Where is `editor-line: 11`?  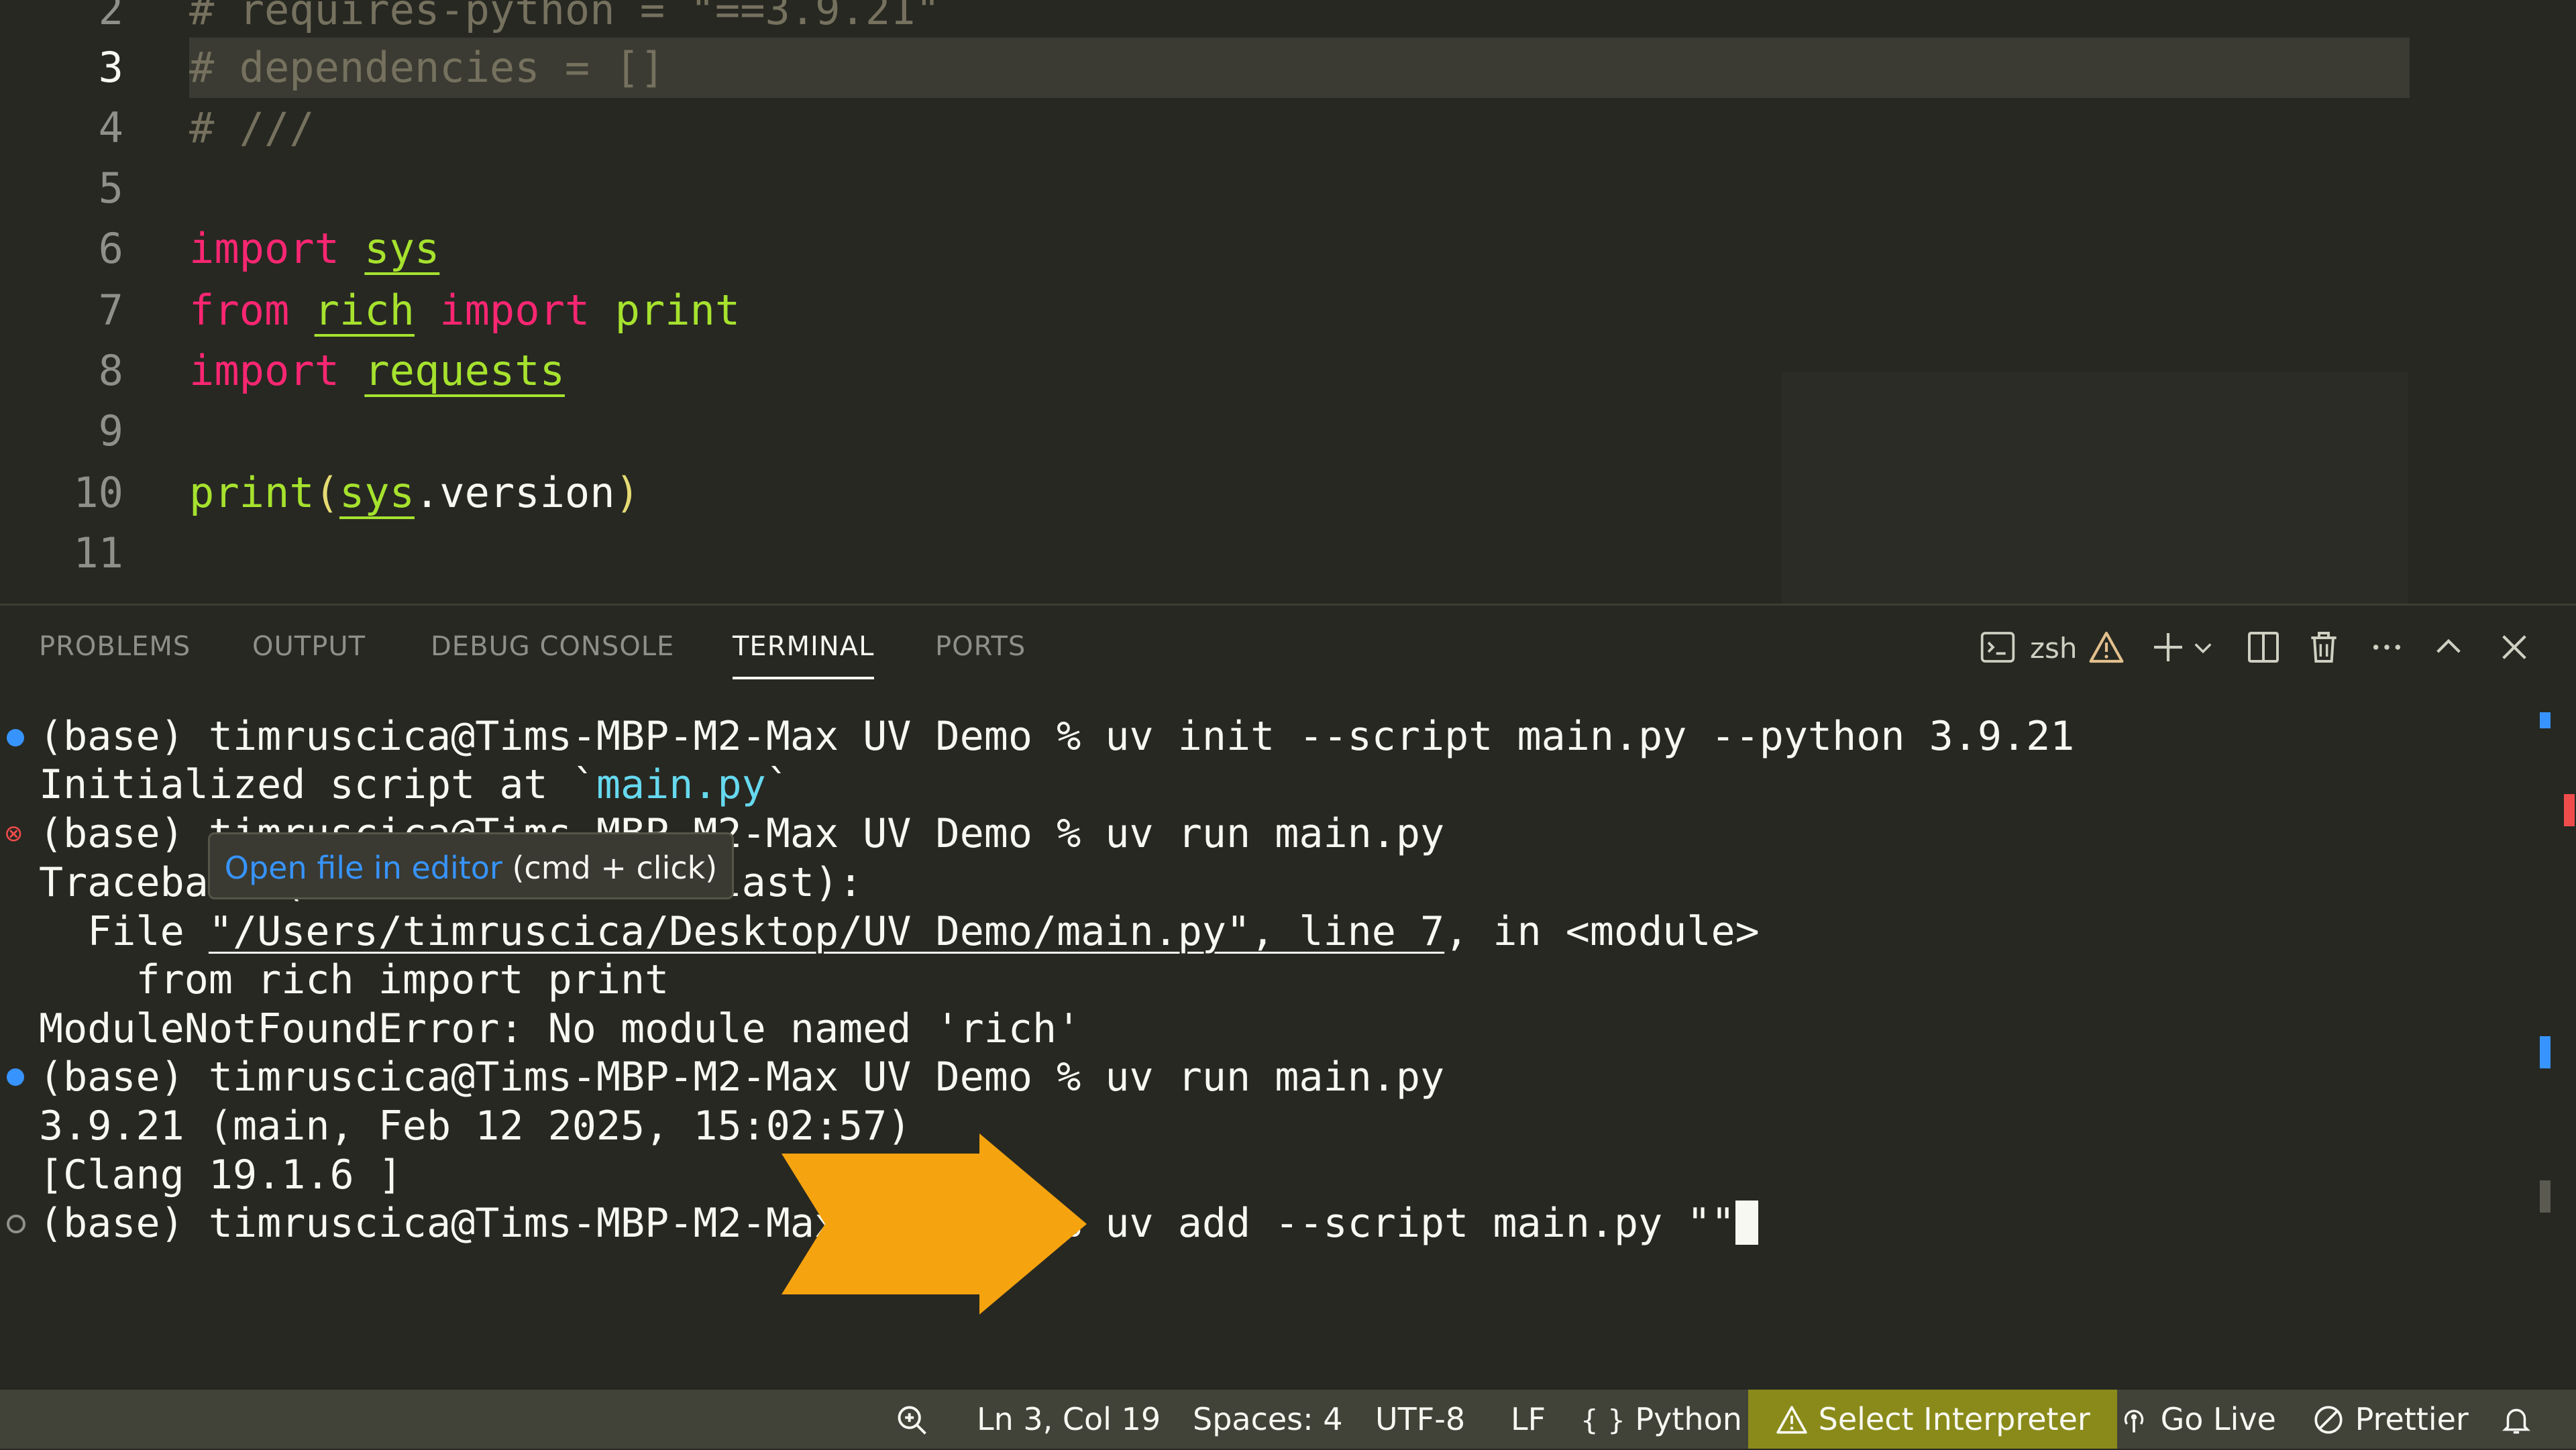 editor-line: 11 is located at coordinates (1288, 553).